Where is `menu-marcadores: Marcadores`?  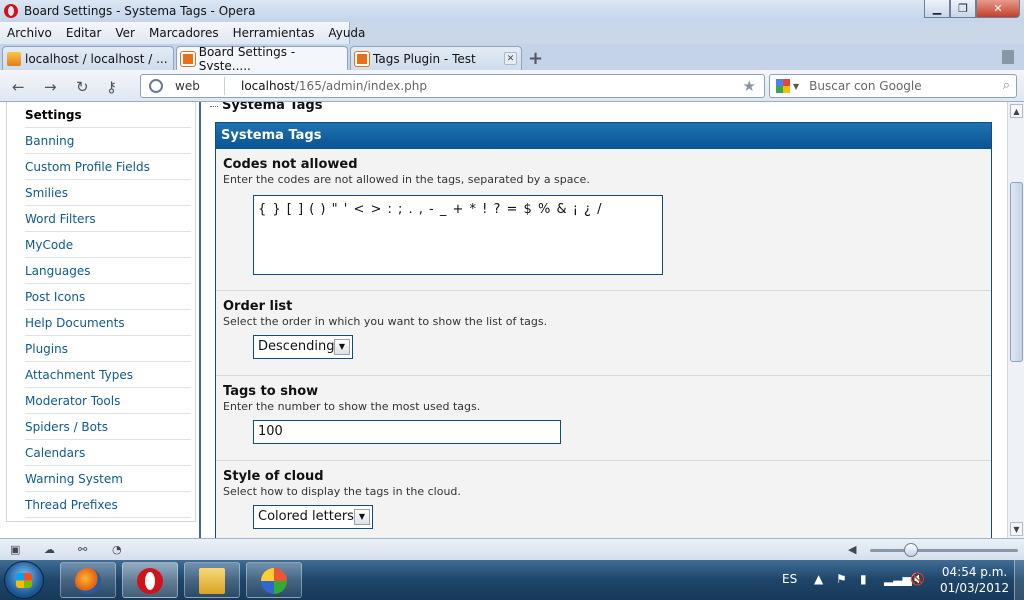 menu-marcadores: Marcadores is located at coordinates (184, 33).